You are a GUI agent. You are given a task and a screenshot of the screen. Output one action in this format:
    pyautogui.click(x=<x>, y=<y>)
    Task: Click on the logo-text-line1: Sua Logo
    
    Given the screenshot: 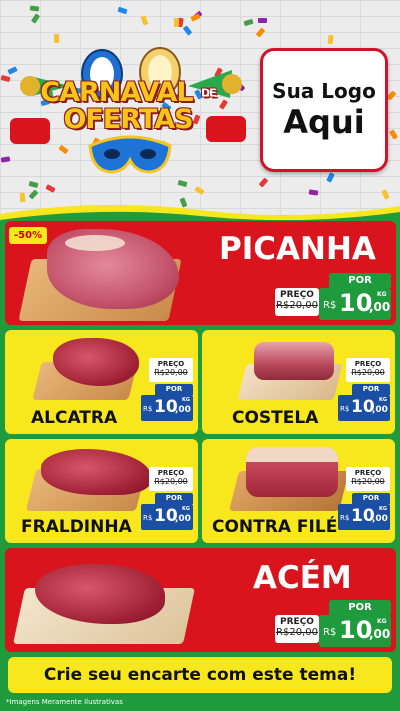 What is the action you would take?
    pyautogui.click(x=324, y=91)
    